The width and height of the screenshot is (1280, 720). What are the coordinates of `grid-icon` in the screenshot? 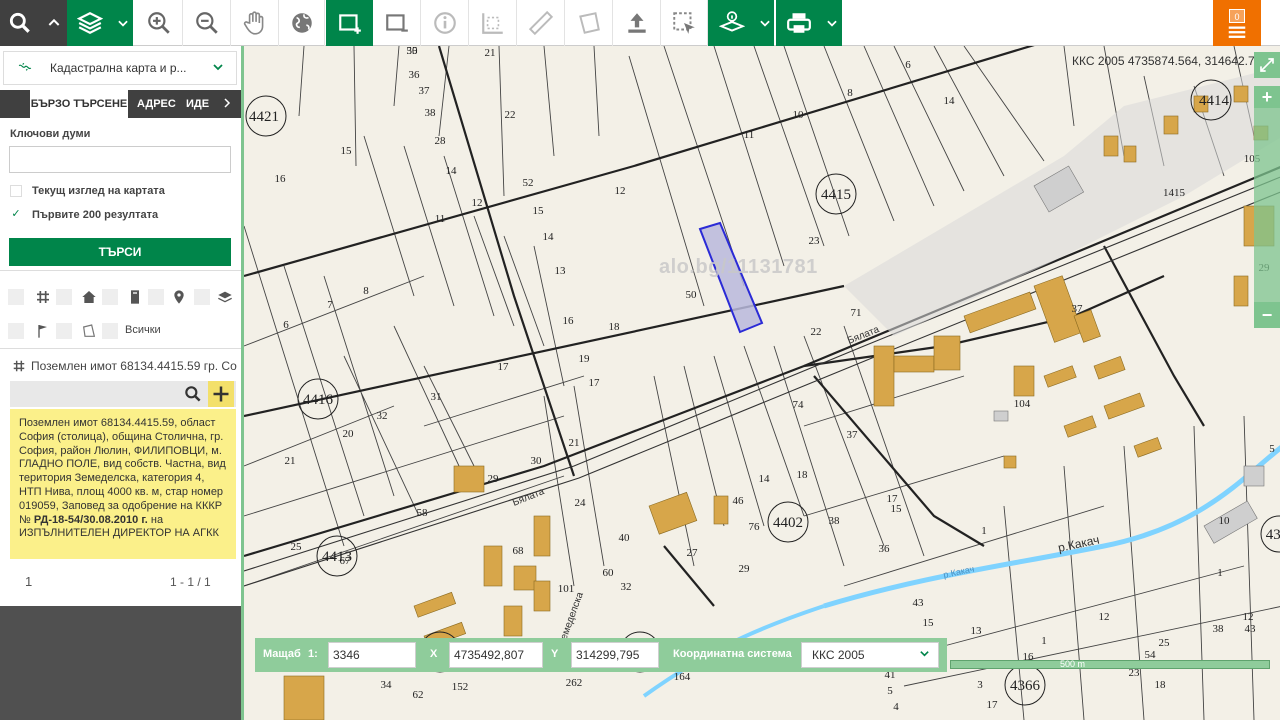 It's located at (43, 297).